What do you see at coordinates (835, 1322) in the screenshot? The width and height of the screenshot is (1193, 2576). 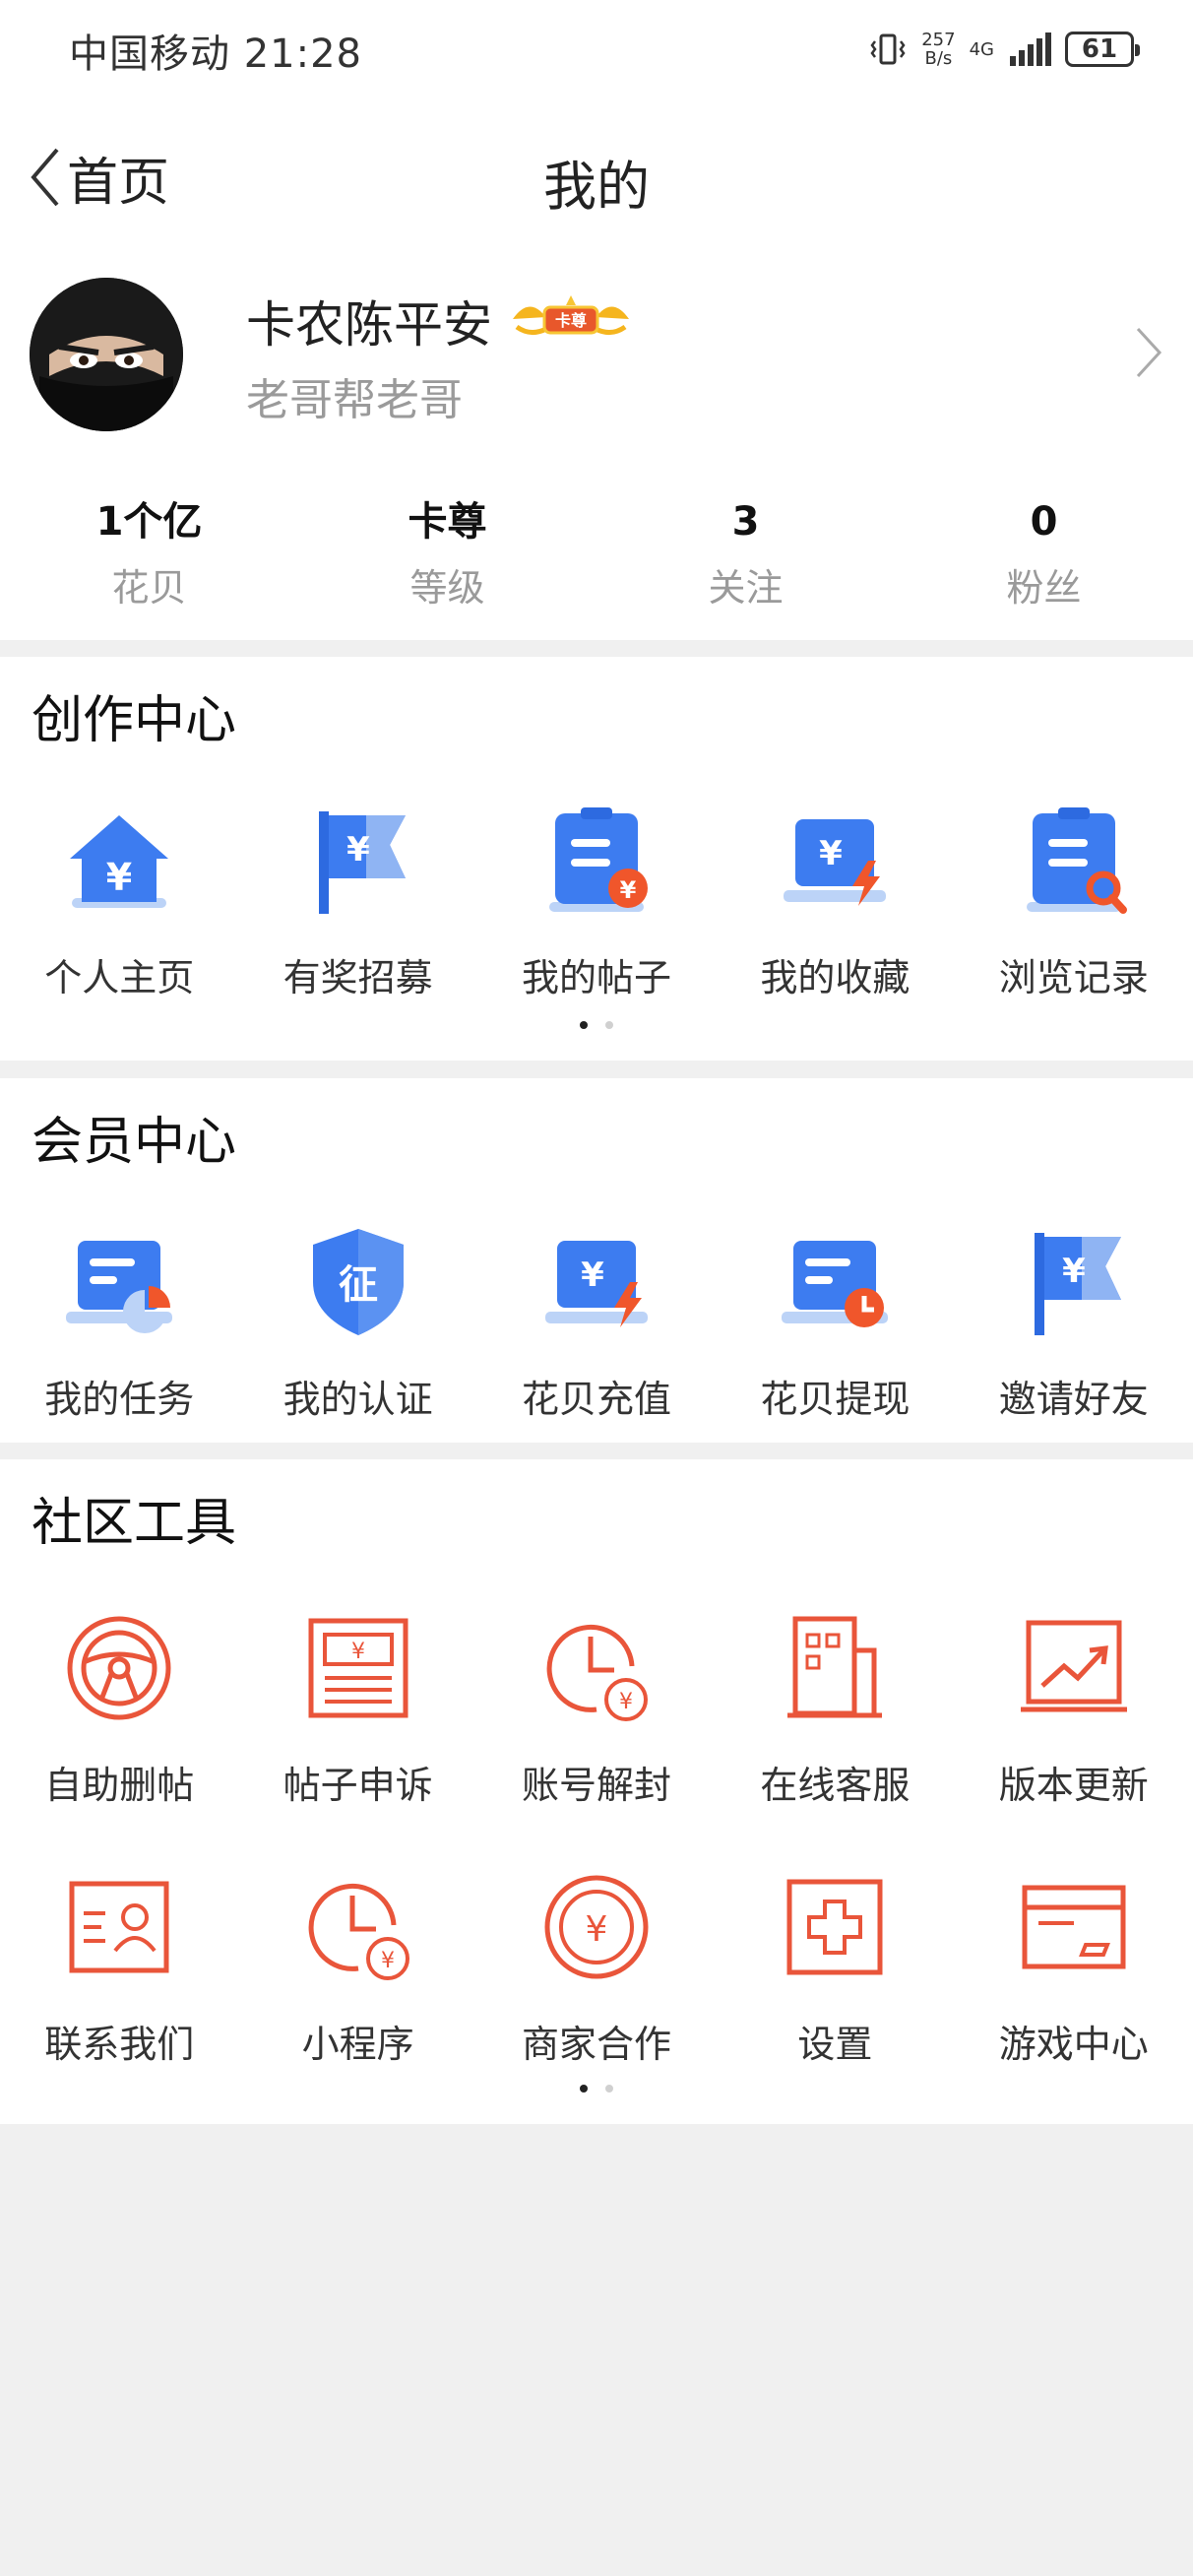 I see `grid-item-withdraw: 花贝提现` at bounding box center [835, 1322].